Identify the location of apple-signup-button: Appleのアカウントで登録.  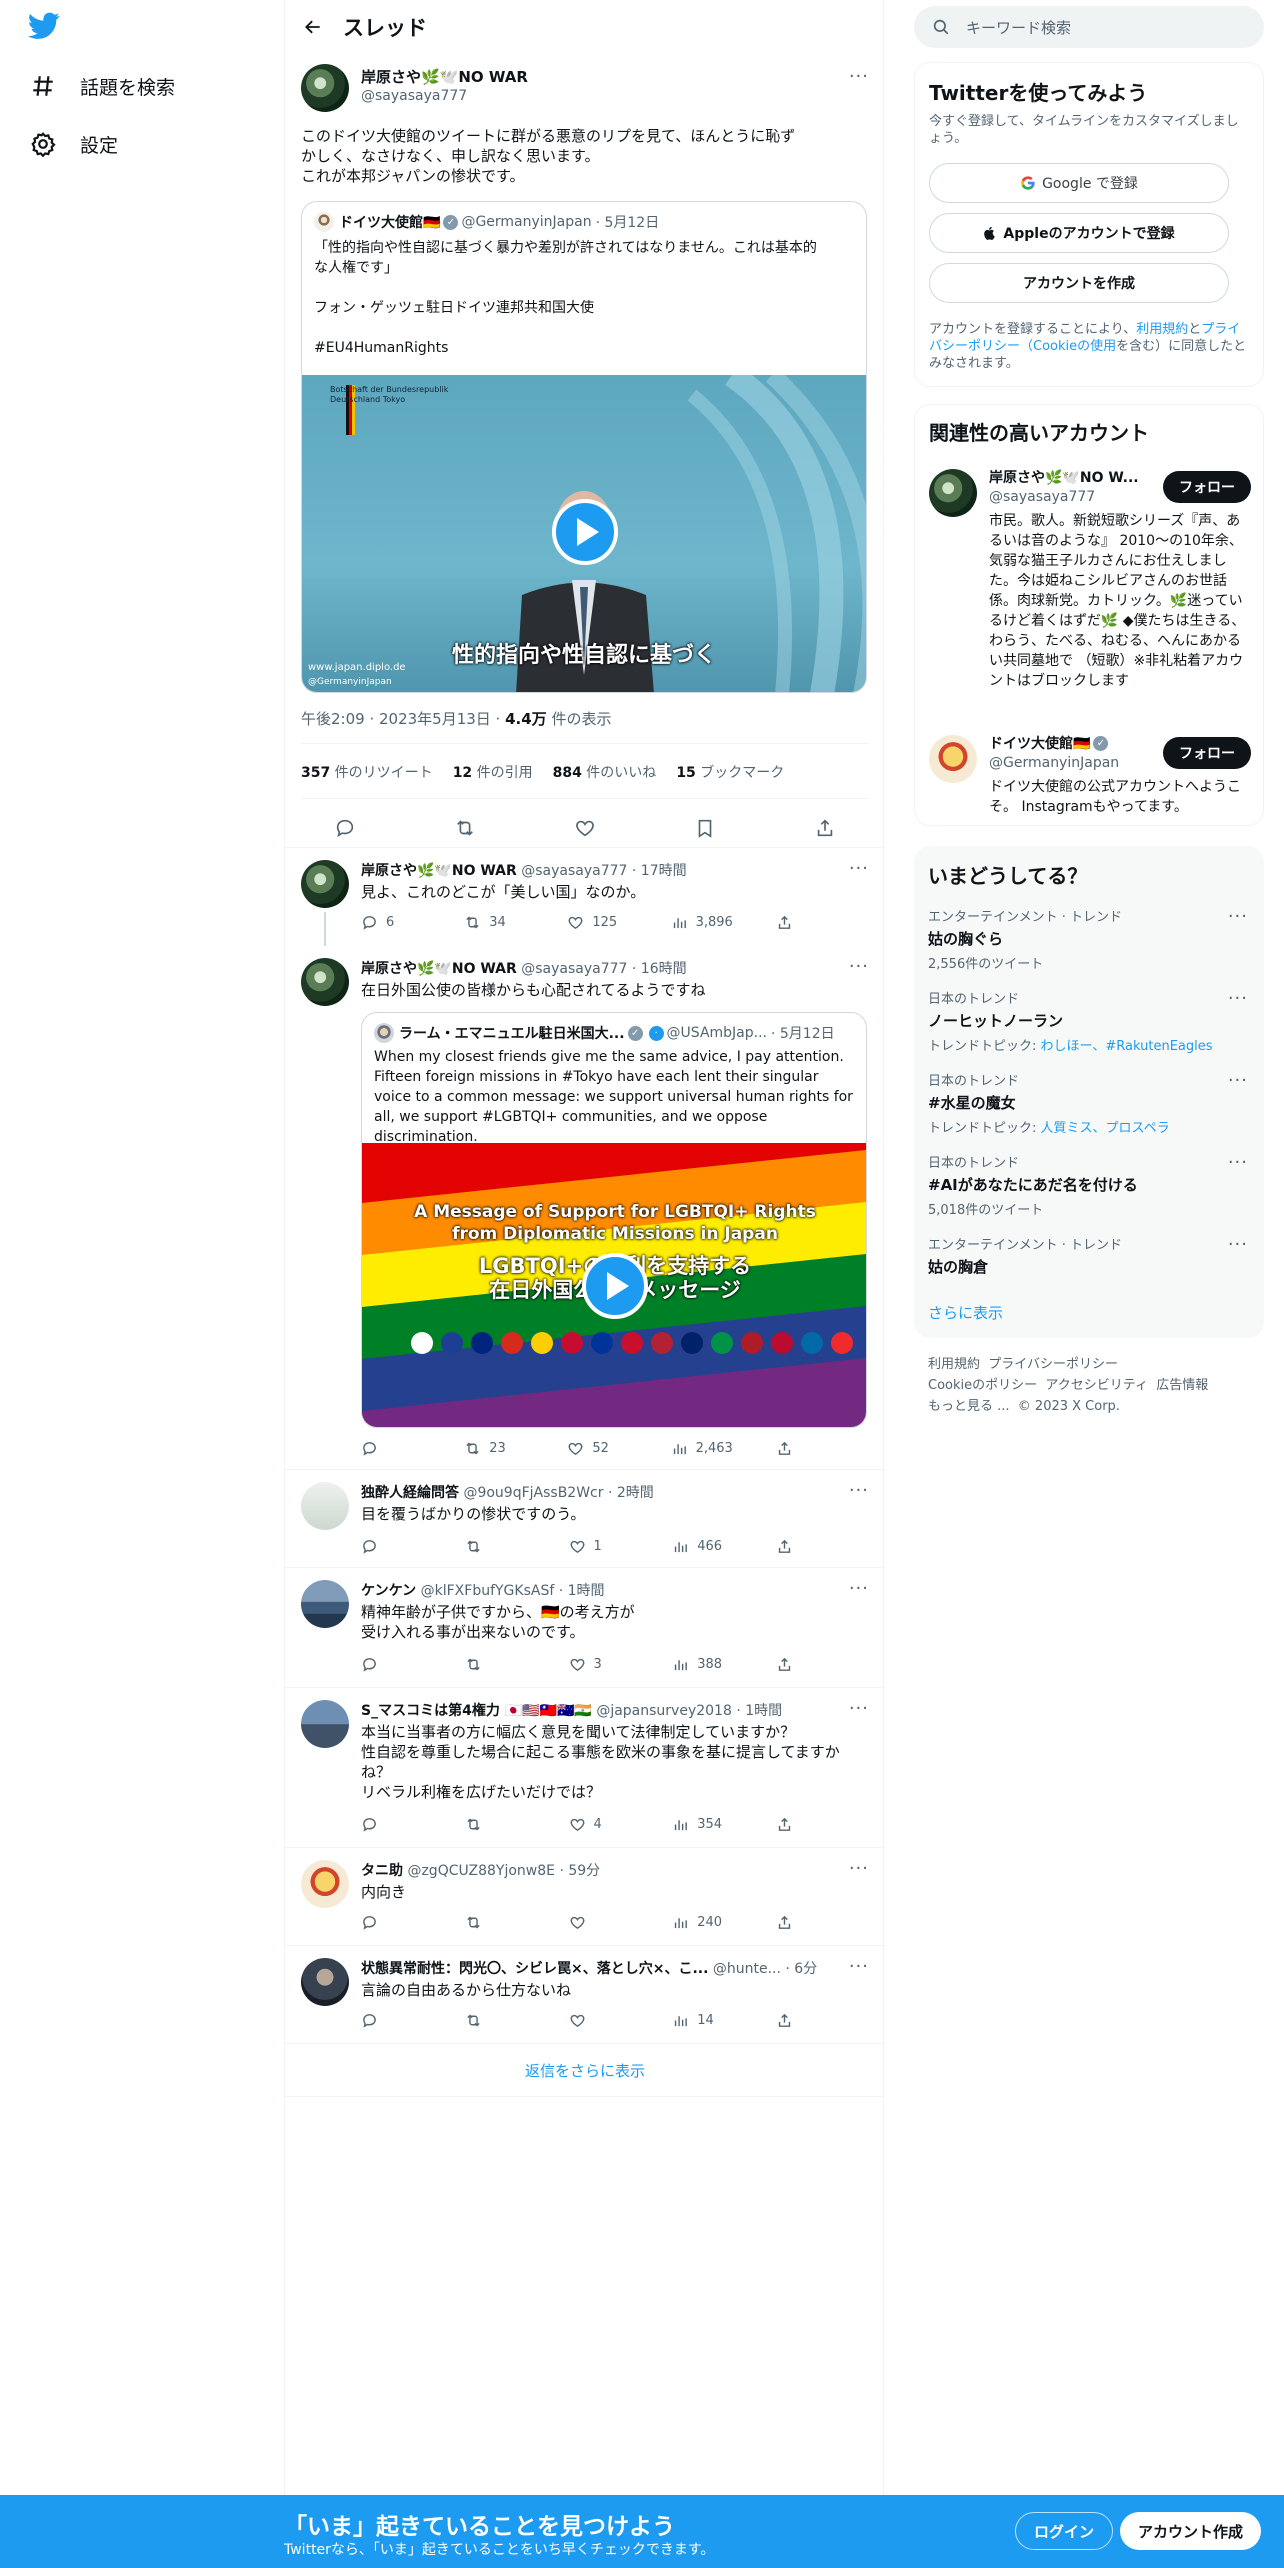
(1079, 233).